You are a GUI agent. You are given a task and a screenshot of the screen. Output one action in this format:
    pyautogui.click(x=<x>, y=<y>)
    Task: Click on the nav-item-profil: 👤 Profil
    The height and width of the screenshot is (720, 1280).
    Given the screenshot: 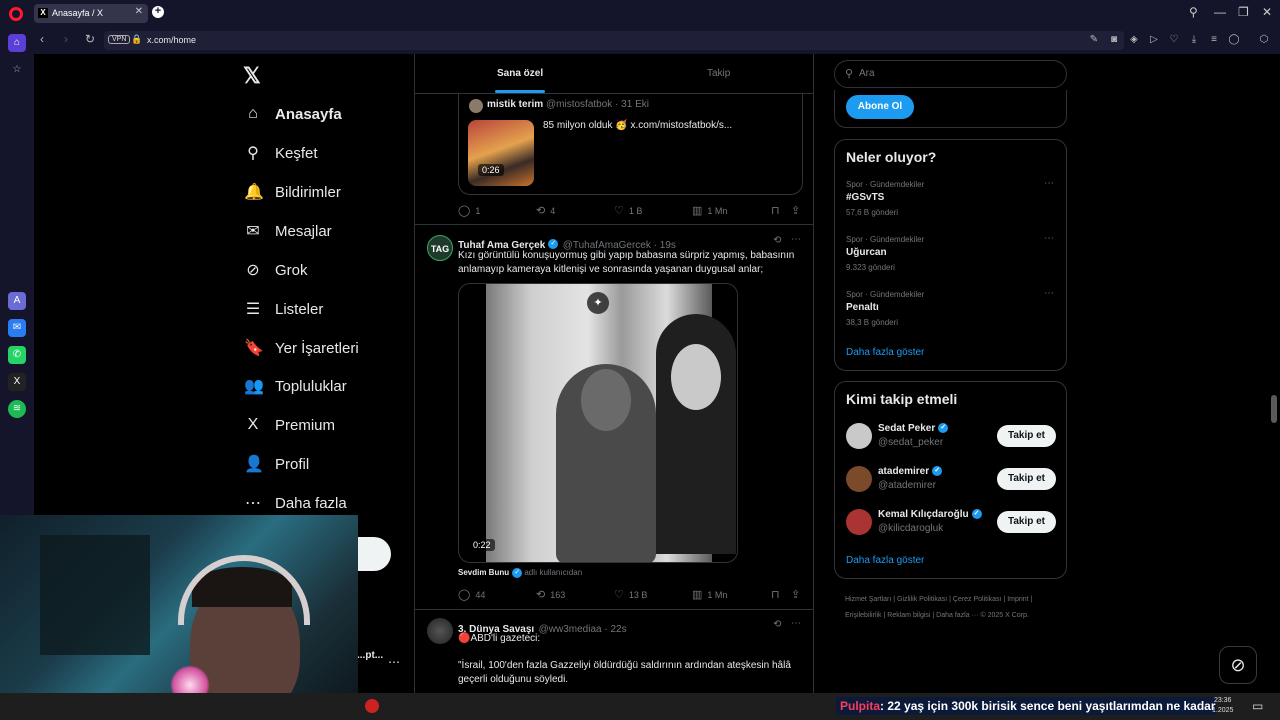 What is the action you would take?
    pyautogui.click(x=276, y=464)
    